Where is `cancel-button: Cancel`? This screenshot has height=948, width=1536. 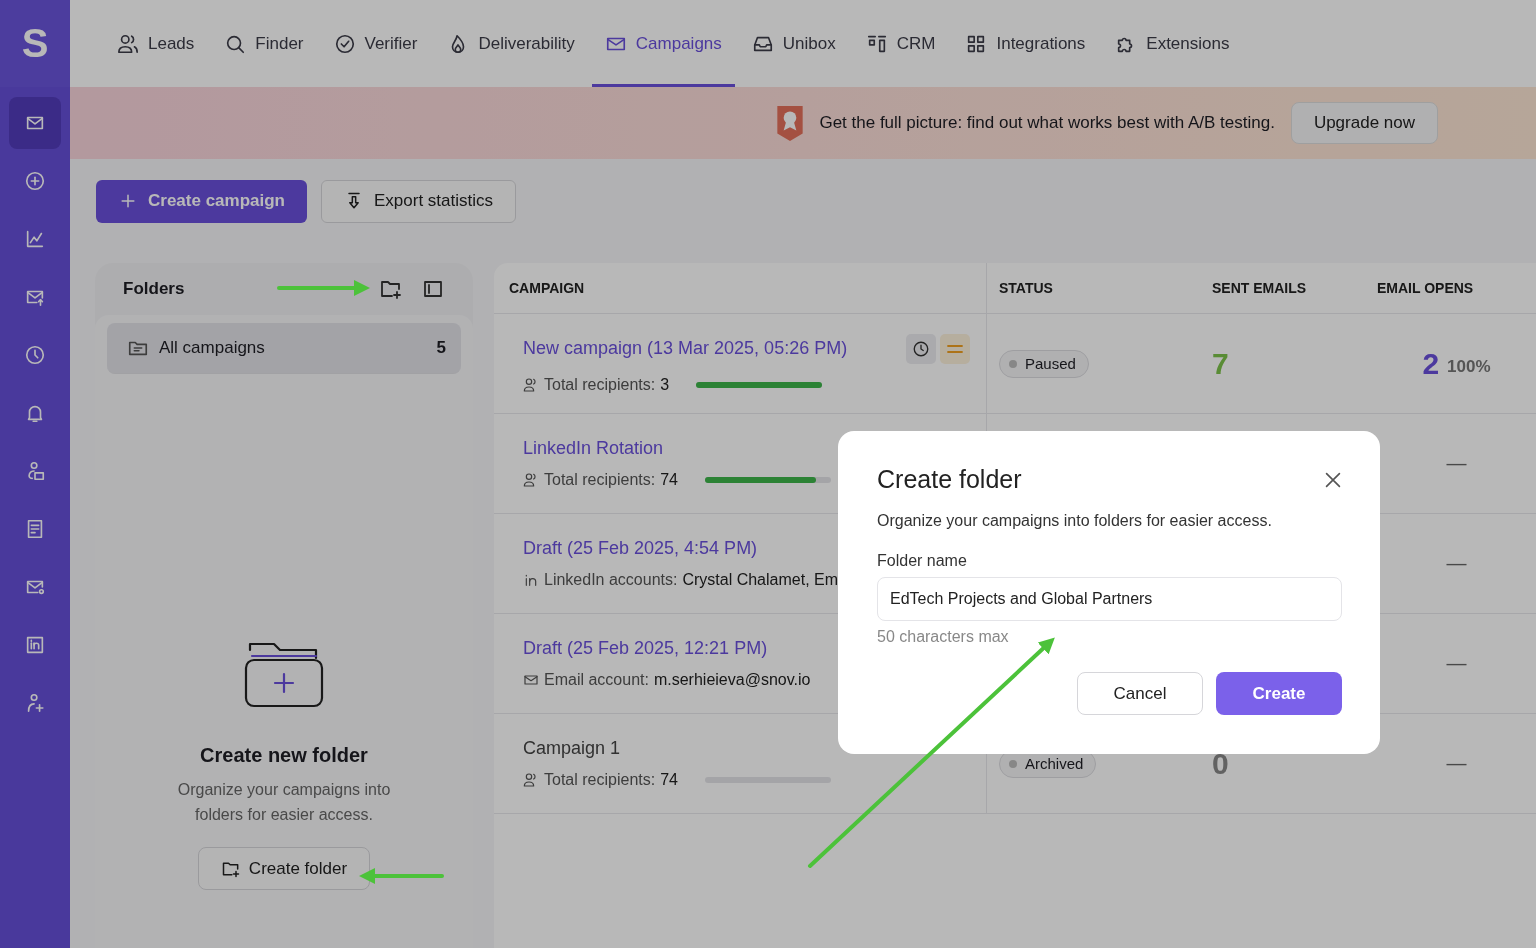 cancel-button: Cancel is located at coordinates (1140, 693).